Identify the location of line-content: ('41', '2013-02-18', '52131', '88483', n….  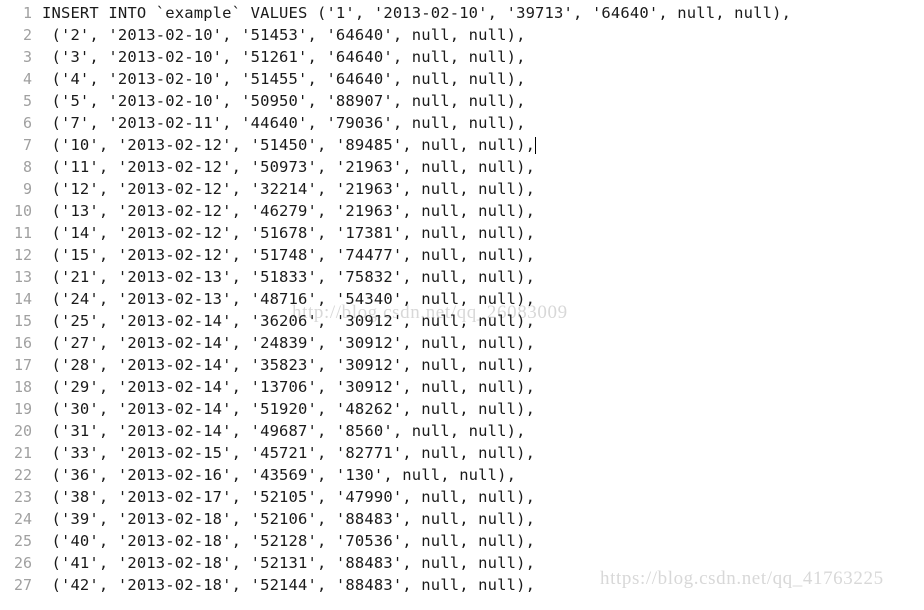
(478, 563).